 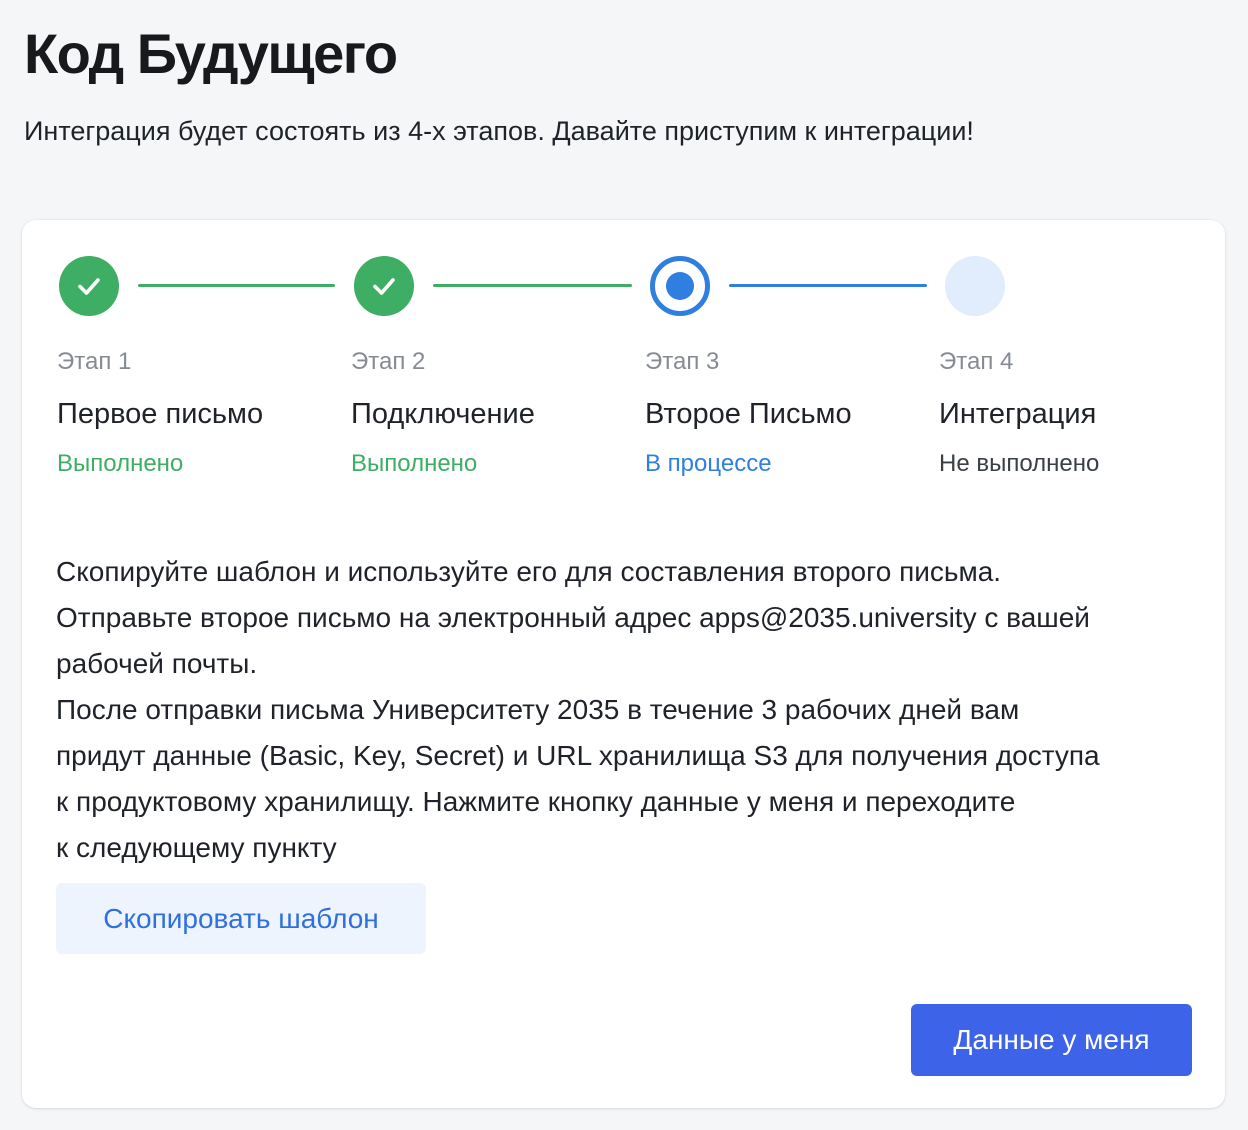 I want to click on step-number: Этап 1, so click(x=94, y=361).